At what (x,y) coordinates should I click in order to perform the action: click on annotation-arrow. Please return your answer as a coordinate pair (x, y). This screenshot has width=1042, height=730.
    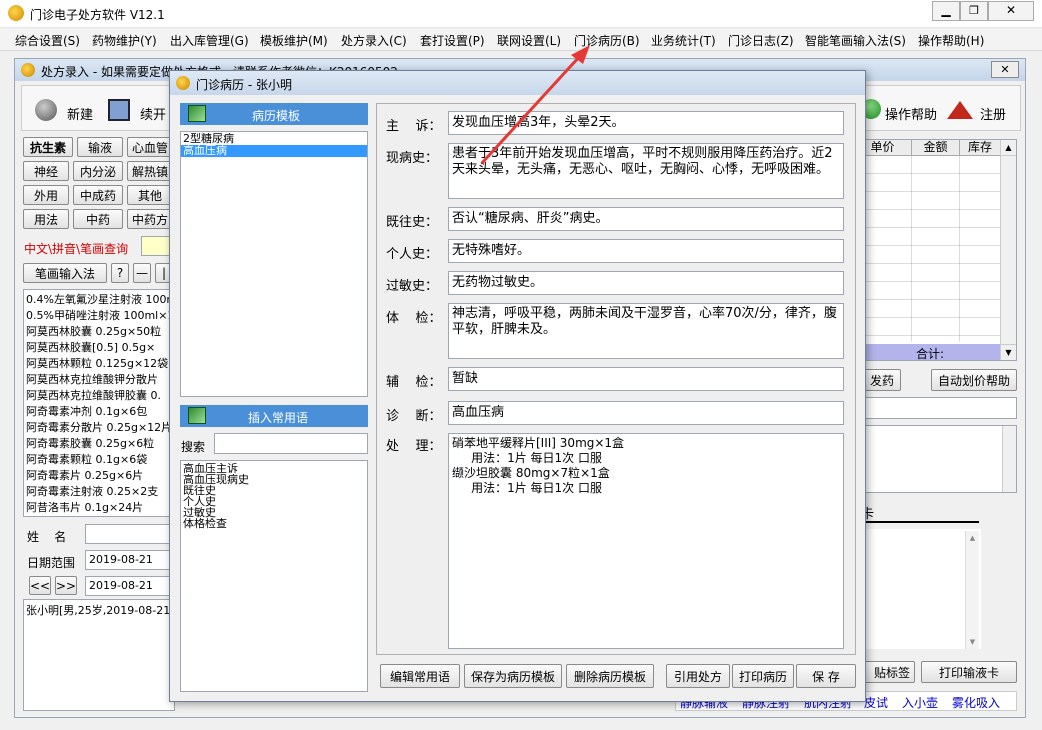
    Looking at the image, I should click on (535, 105).